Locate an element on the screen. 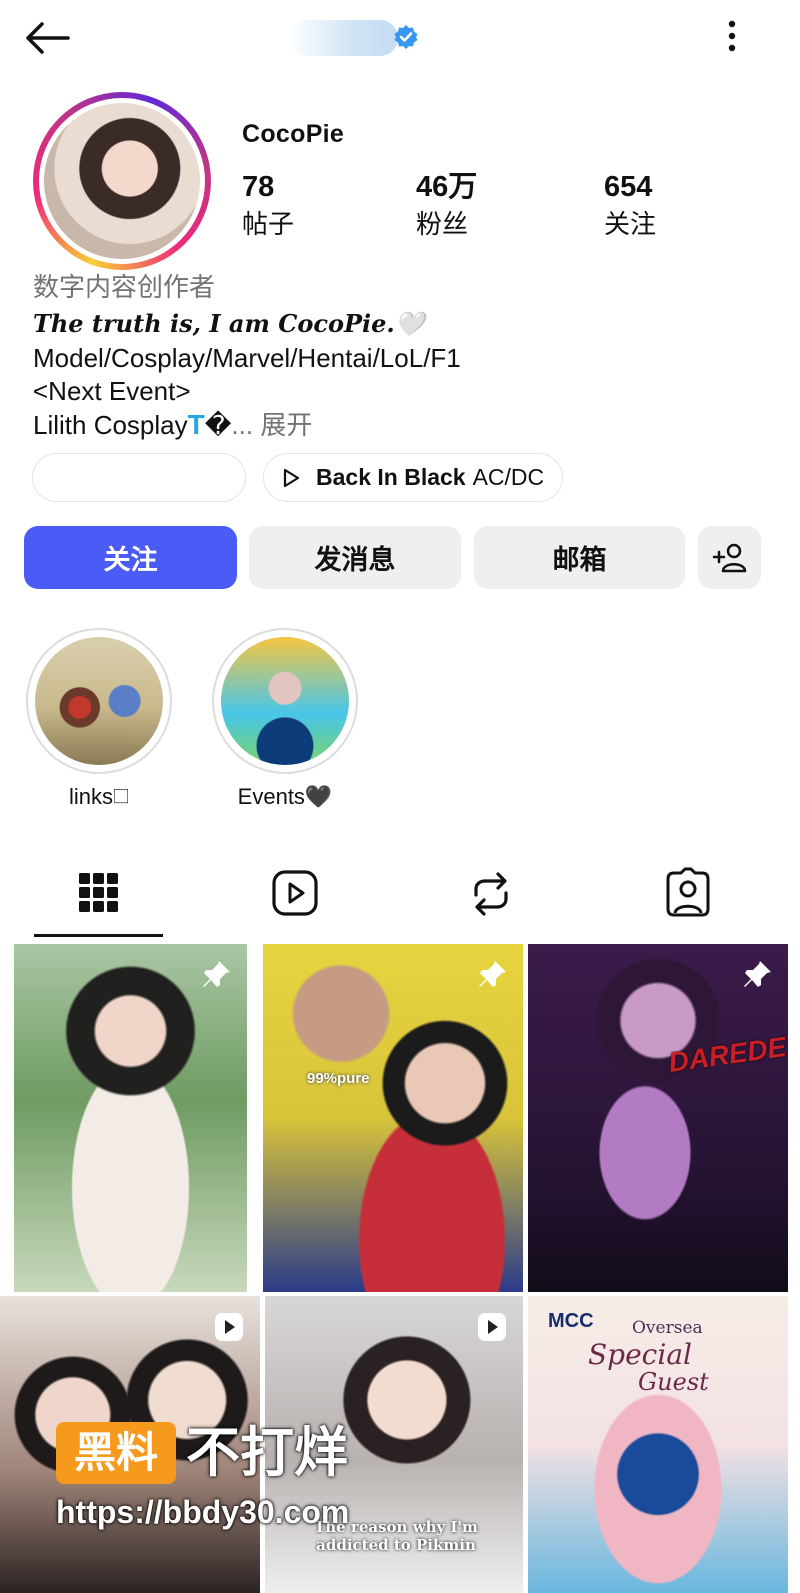 The width and height of the screenshot is (800, 1593). post-tile: DAREDEVIL is located at coordinates (658, 1118).